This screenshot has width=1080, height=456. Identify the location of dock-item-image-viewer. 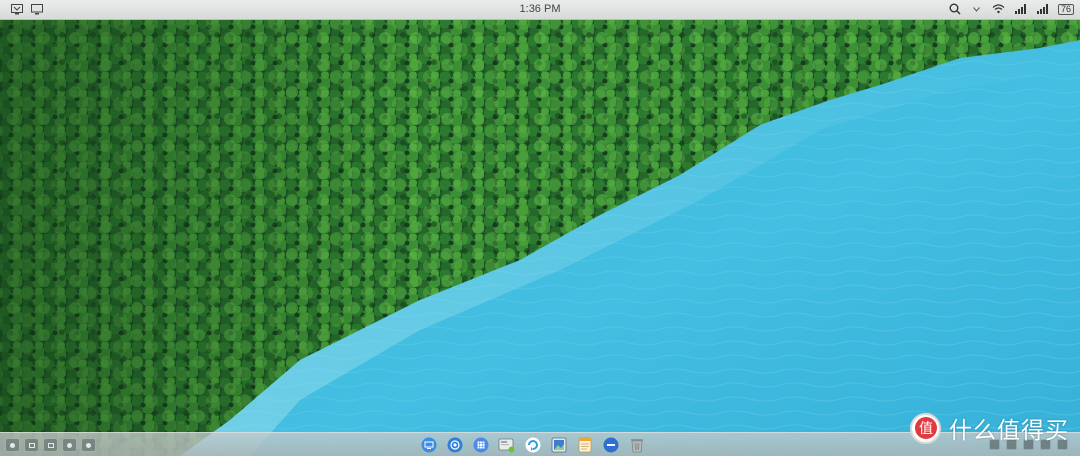
(559, 445).